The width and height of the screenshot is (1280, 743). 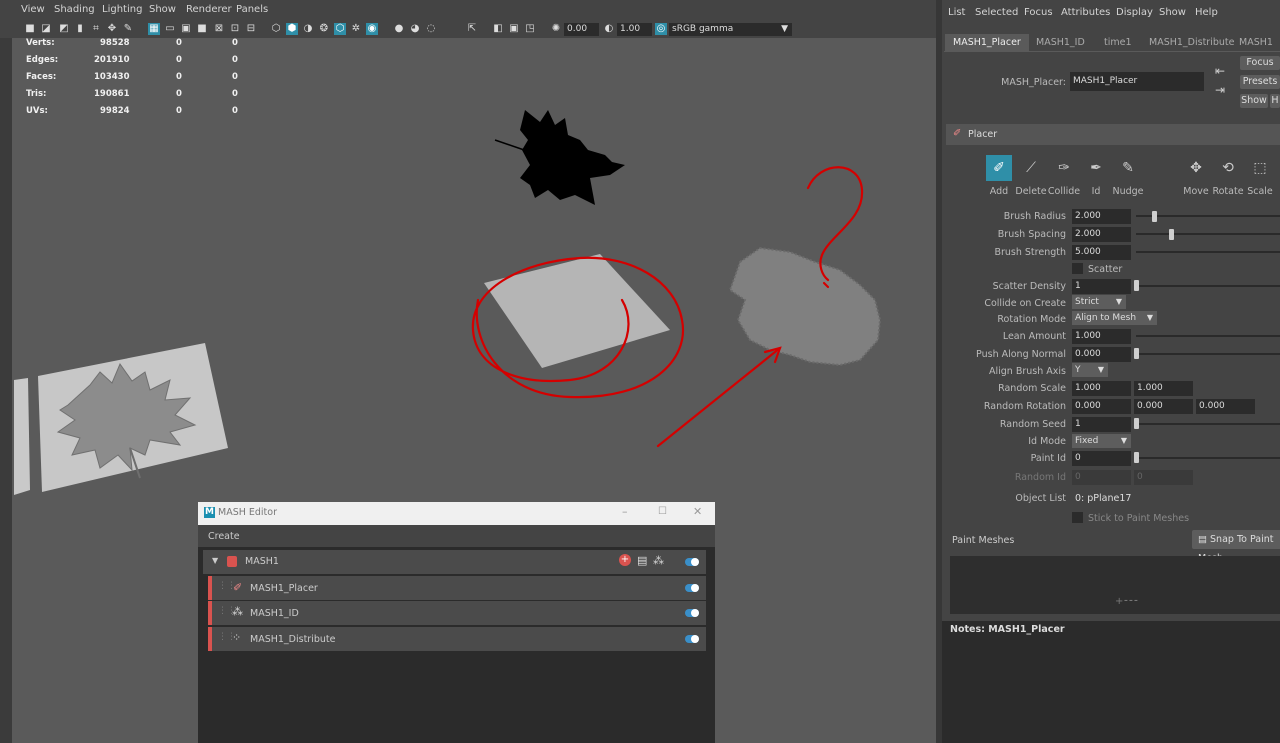 What do you see at coordinates (457, 639) in the screenshot?
I see `mash-node-row: ⋮⋮ ⁘ MASH1_Distribute` at bounding box center [457, 639].